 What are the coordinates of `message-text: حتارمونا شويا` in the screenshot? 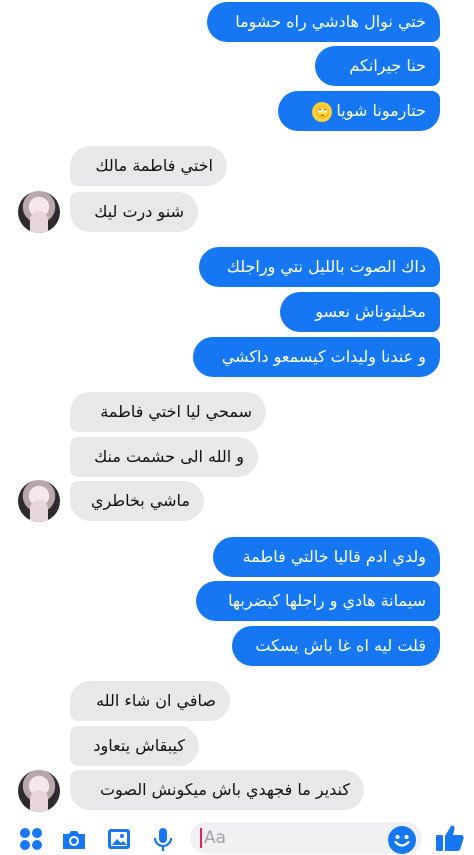 It's located at (381, 110).